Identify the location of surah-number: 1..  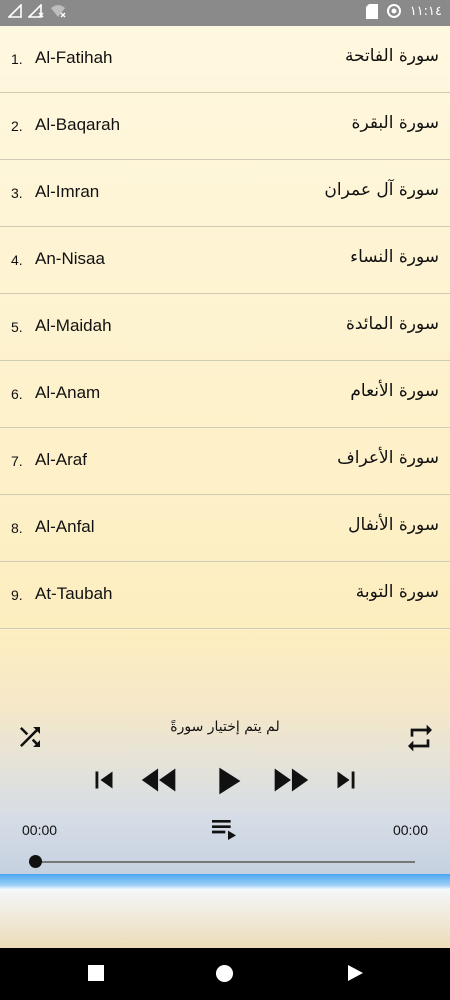
(17, 59).